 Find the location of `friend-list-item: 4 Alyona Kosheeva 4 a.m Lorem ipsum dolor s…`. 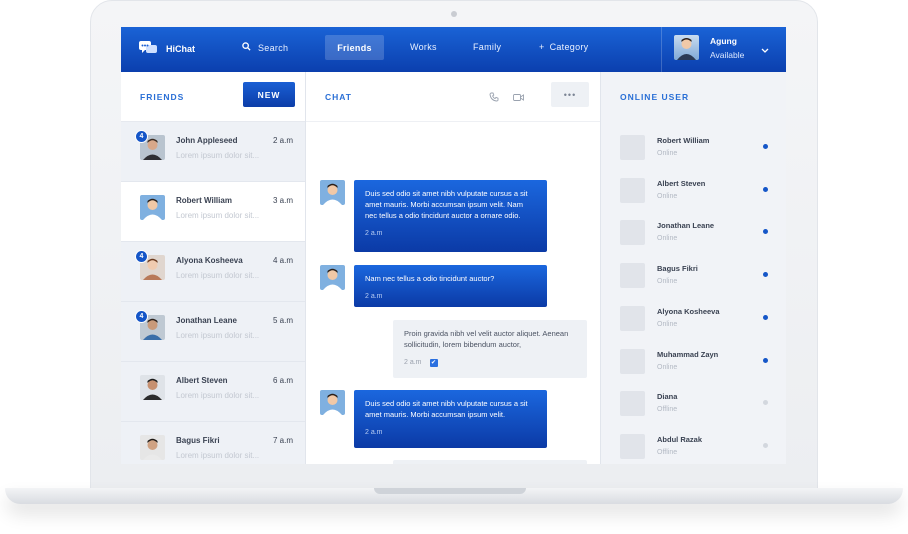

friend-list-item: 4 Alyona Kosheeva 4 a.m Lorem ipsum dolor s… is located at coordinates (213, 272).